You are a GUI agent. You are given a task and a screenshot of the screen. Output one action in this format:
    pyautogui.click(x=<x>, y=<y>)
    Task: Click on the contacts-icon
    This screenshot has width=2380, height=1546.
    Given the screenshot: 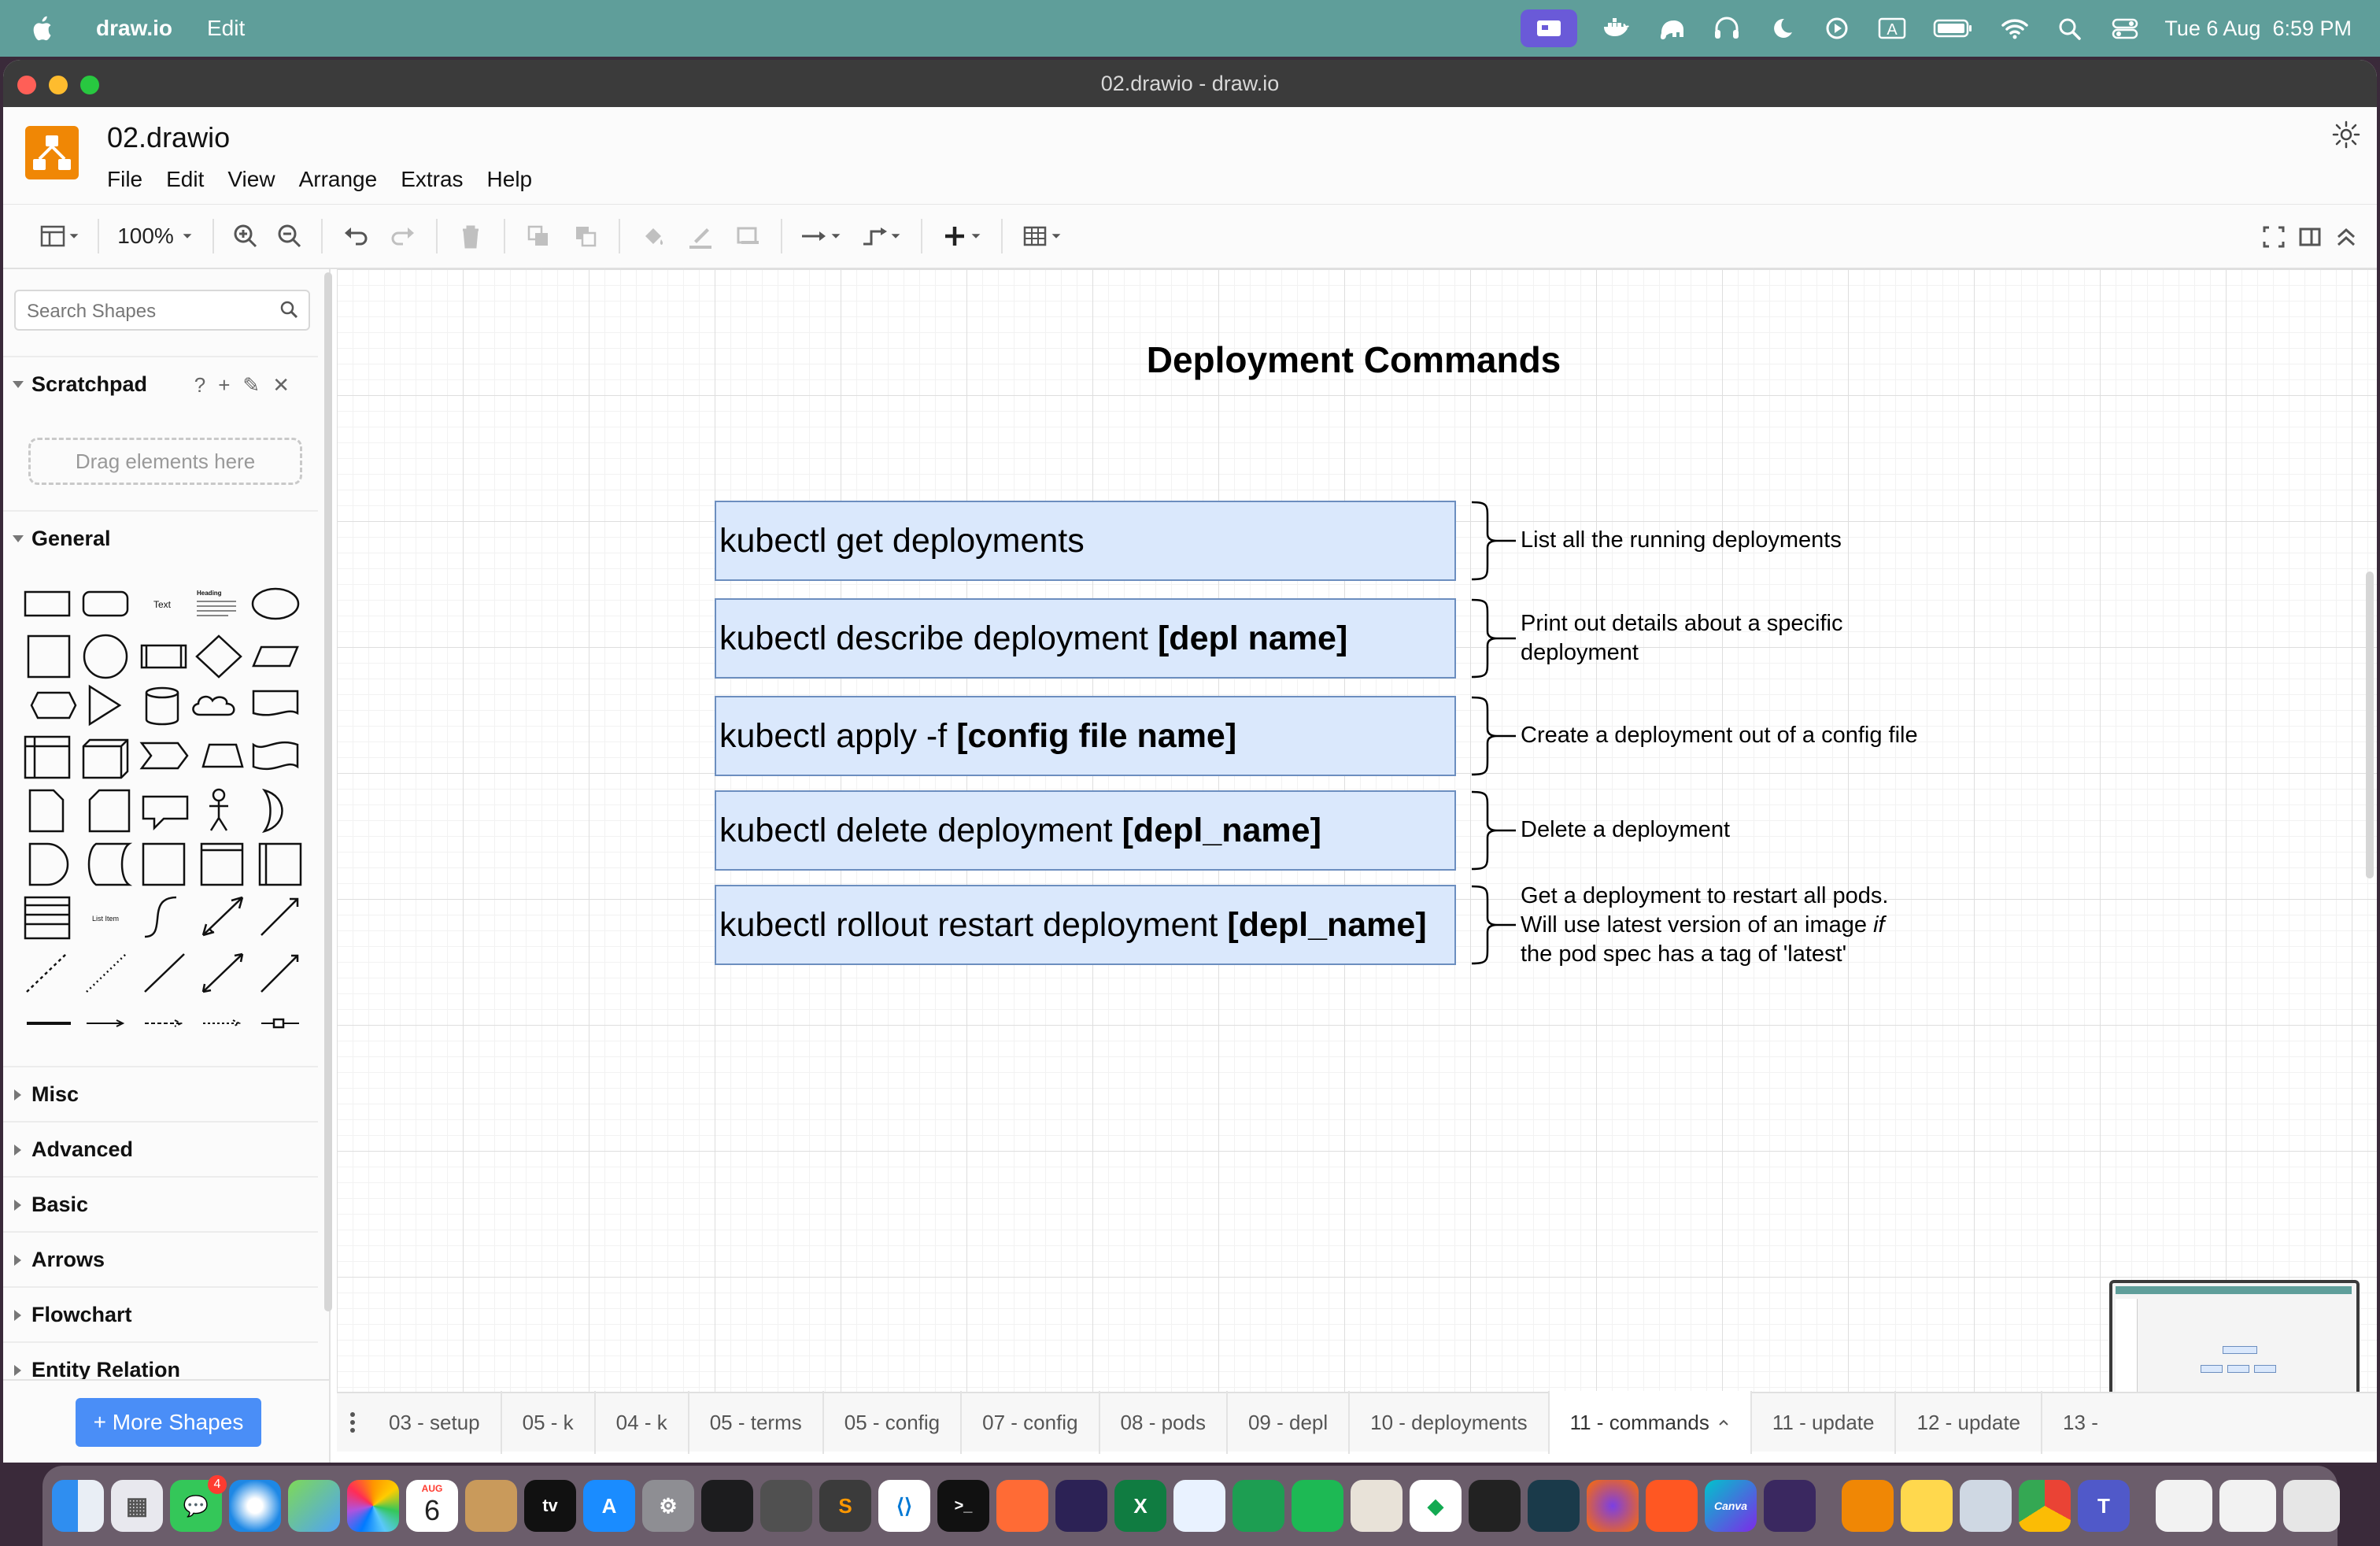 What is the action you would take?
    pyautogui.click(x=491, y=1506)
    